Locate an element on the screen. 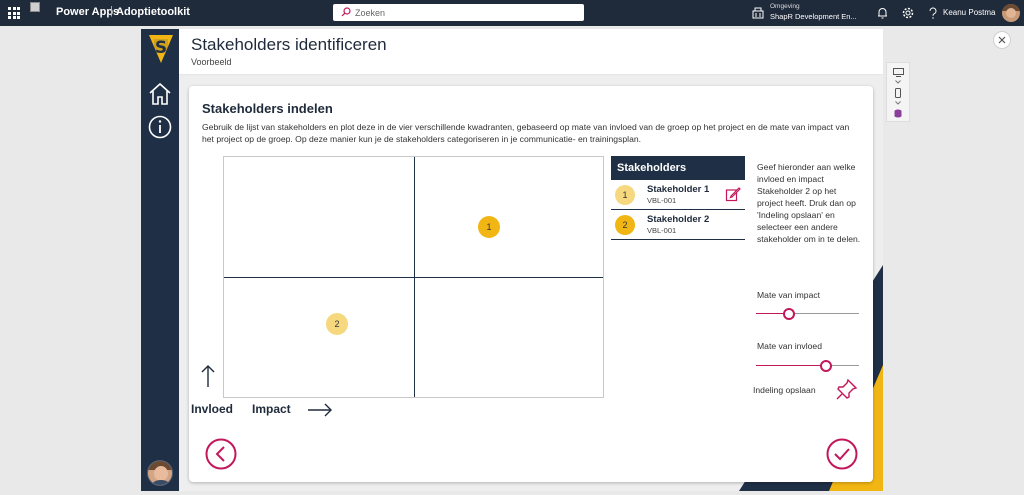  environment-icon is located at coordinates (758, 13).